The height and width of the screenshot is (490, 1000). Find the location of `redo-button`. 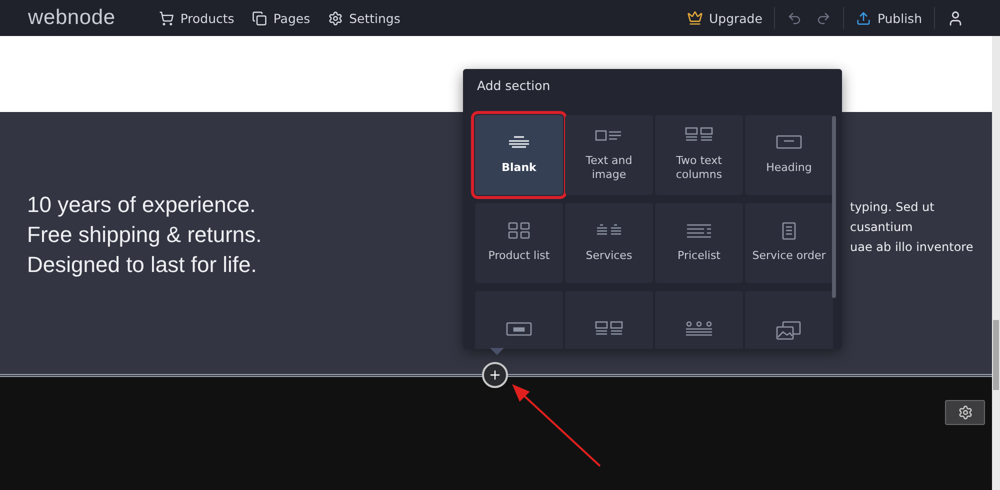

redo-button is located at coordinates (824, 18).